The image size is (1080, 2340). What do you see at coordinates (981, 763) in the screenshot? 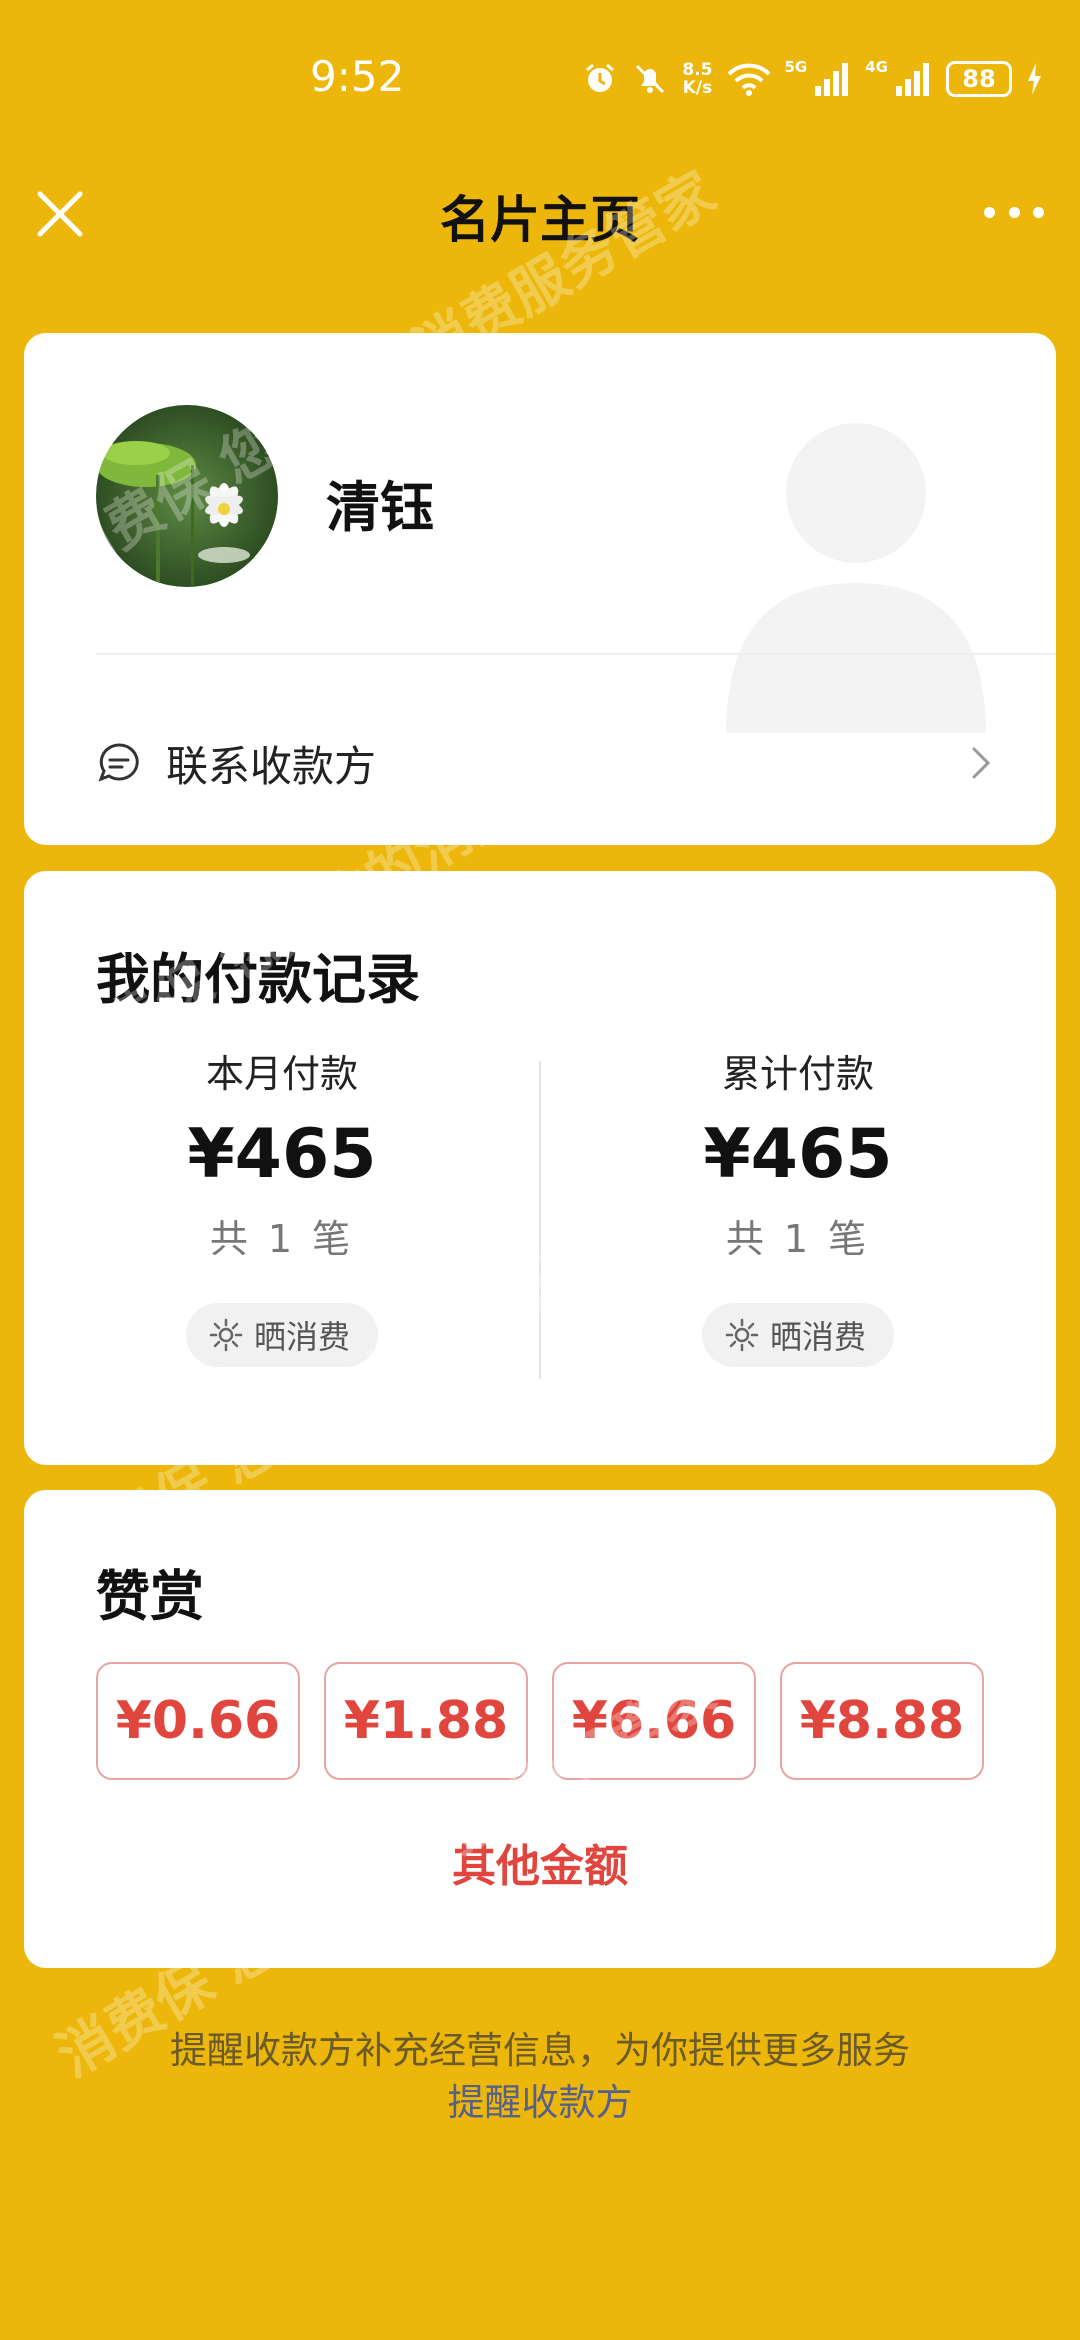
I see `chevron-right-icon` at bounding box center [981, 763].